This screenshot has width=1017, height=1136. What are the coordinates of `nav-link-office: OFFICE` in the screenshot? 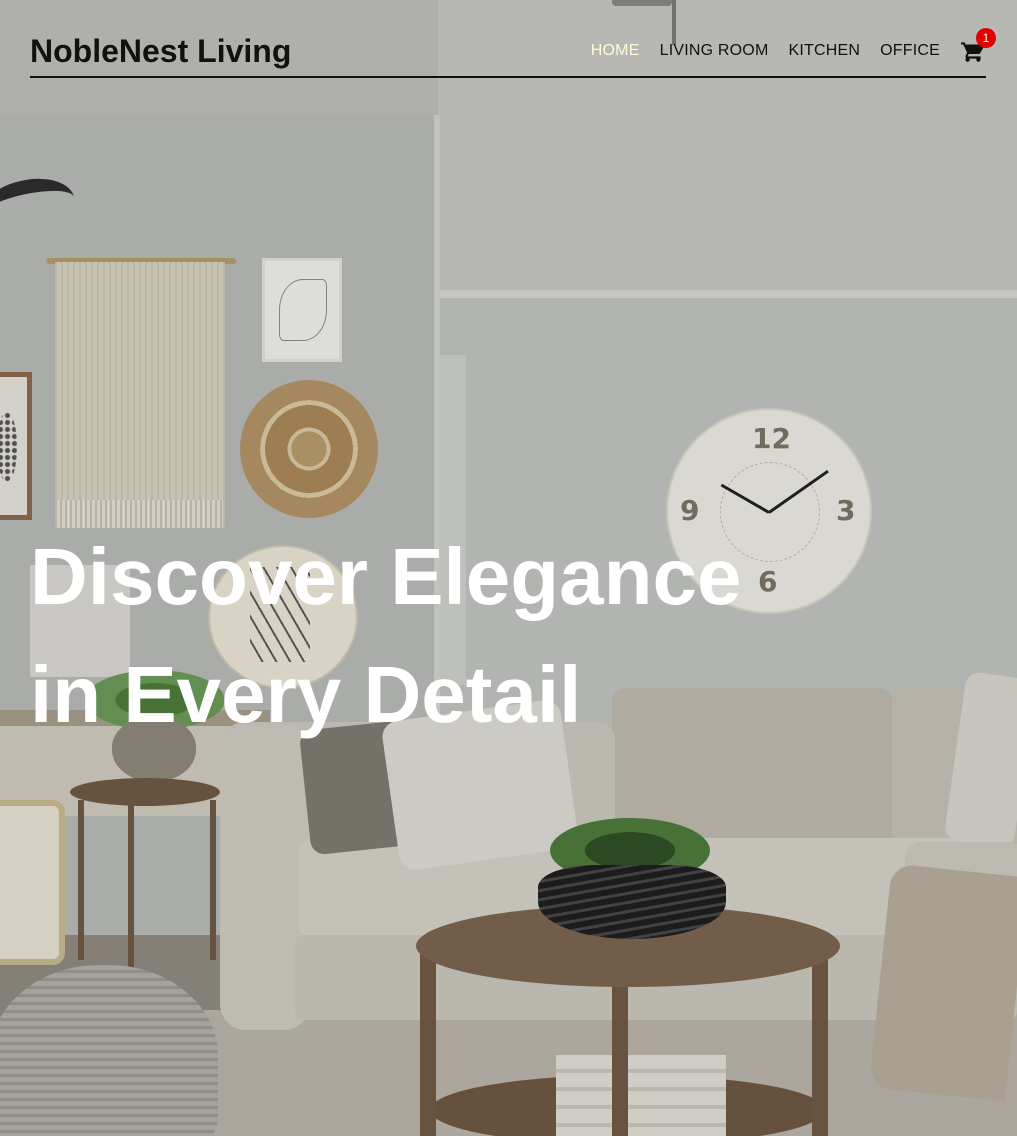 It's located at (910, 51).